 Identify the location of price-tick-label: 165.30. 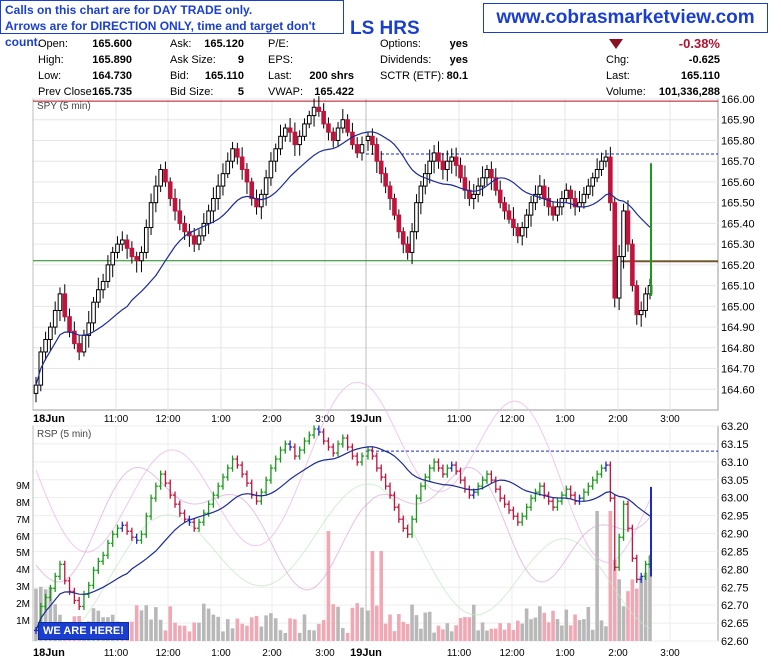
(738, 245).